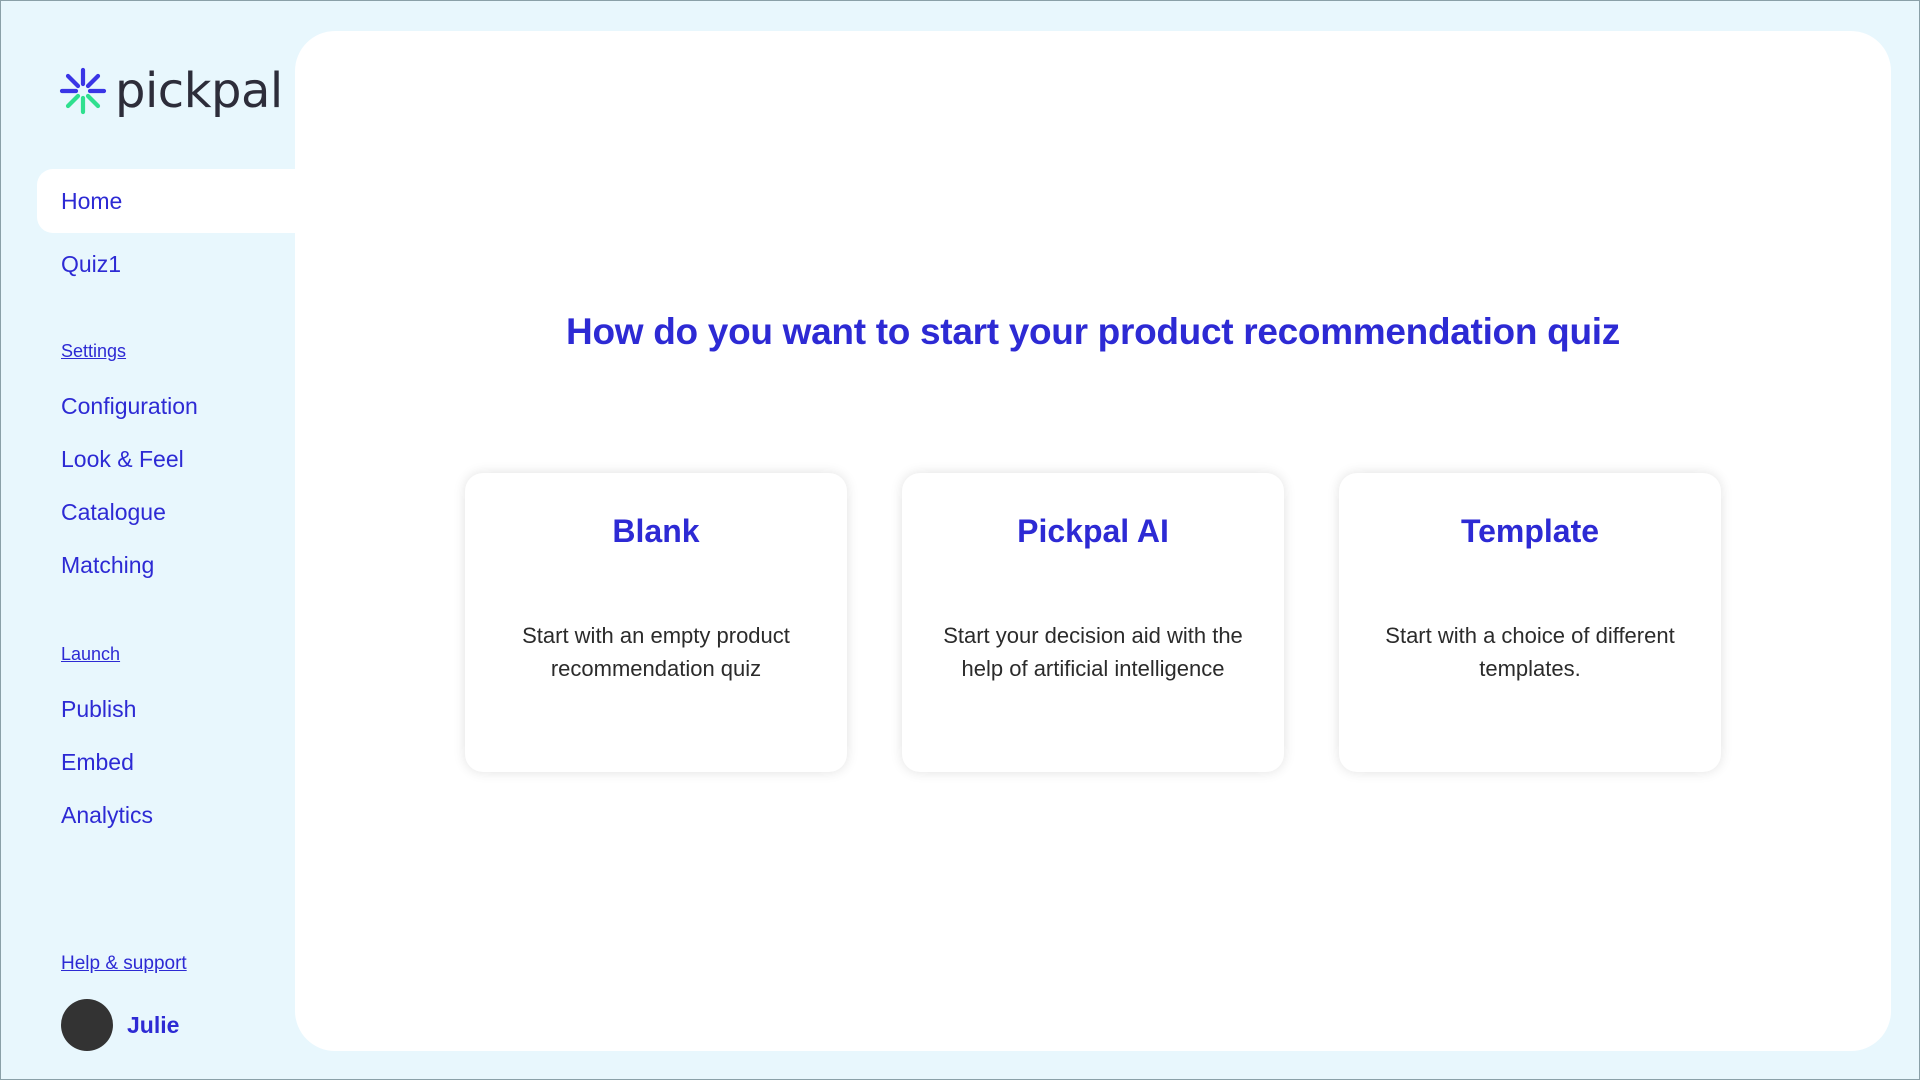 Image resolution: width=1920 pixels, height=1080 pixels. Describe the element at coordinates (166, 201) in the screenshot. I see `nav-home: Home` at that location.